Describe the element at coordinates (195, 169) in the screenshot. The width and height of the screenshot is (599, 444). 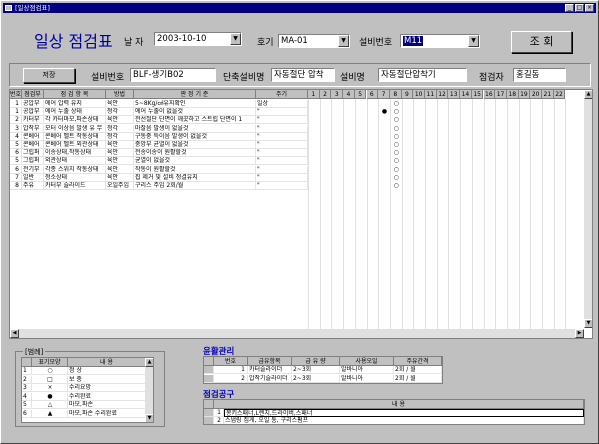
I see `grid-cell: 작동이 원활할것` at that location.